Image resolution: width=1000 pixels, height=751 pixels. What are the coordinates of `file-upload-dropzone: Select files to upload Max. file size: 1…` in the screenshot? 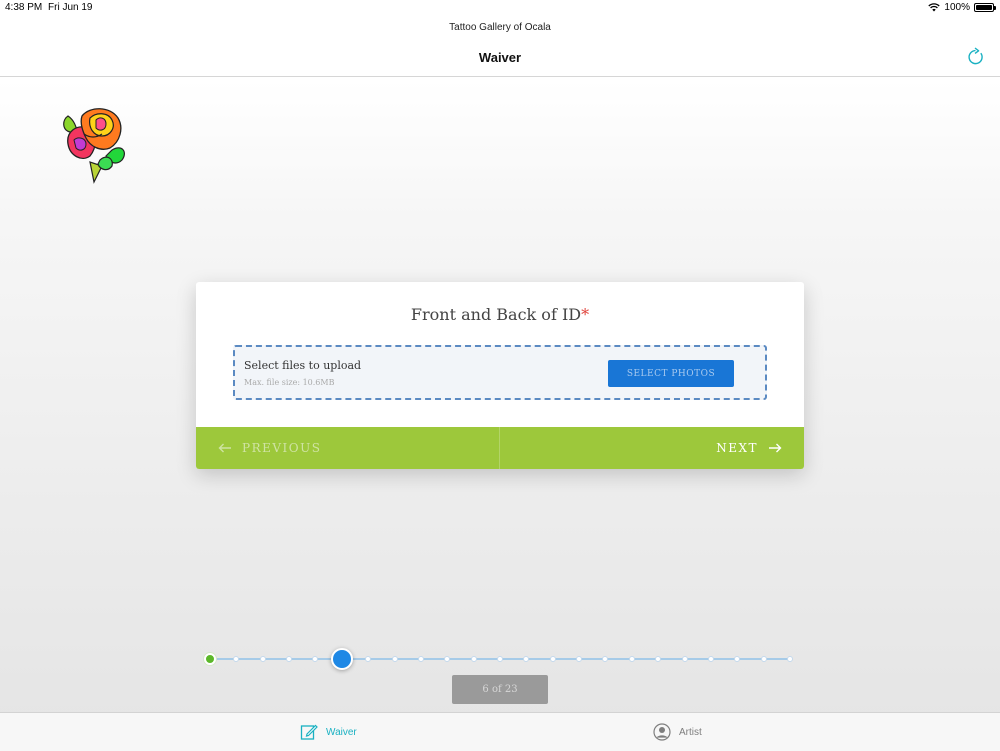 It's located at (500, 372).